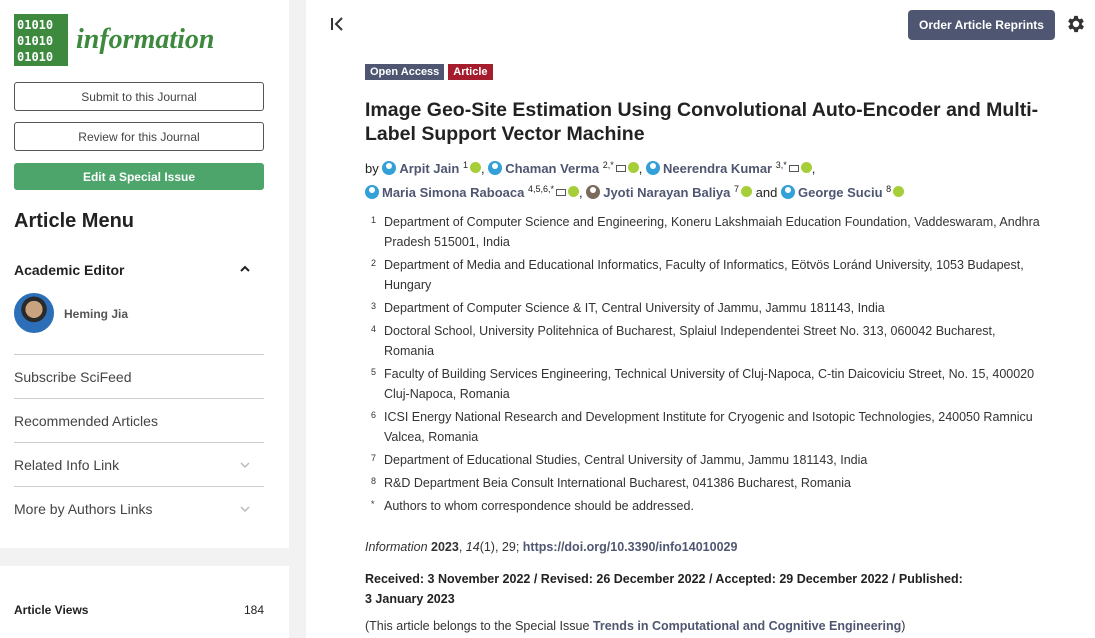 The height and width of the screenshot is (638, 1095). What do you see at coordinates (420, 168) in the screenshot?
I see `author-link: Arpit Jain` at bounding box center [420, 168].